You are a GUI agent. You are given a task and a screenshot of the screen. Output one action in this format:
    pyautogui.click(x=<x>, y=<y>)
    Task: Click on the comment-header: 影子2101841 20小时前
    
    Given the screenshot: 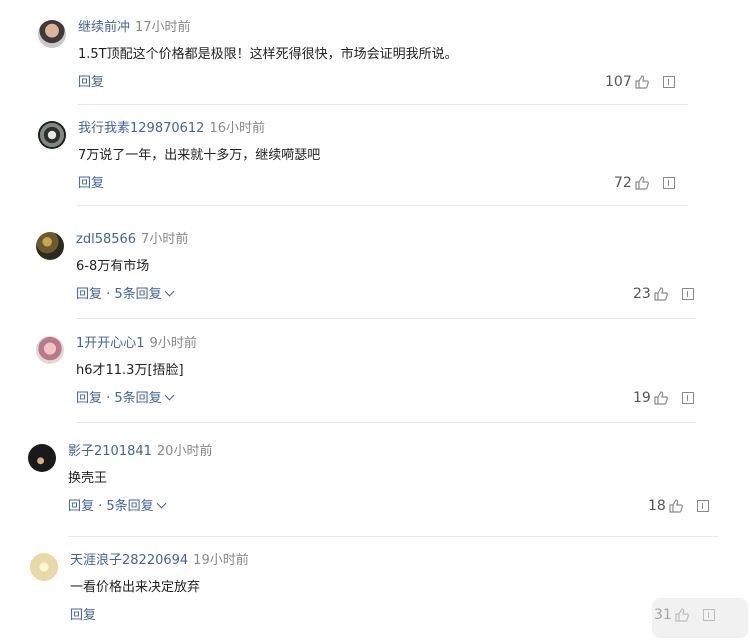 What is the action you would take?
    pyautogui.click(x=140, y=452)
    